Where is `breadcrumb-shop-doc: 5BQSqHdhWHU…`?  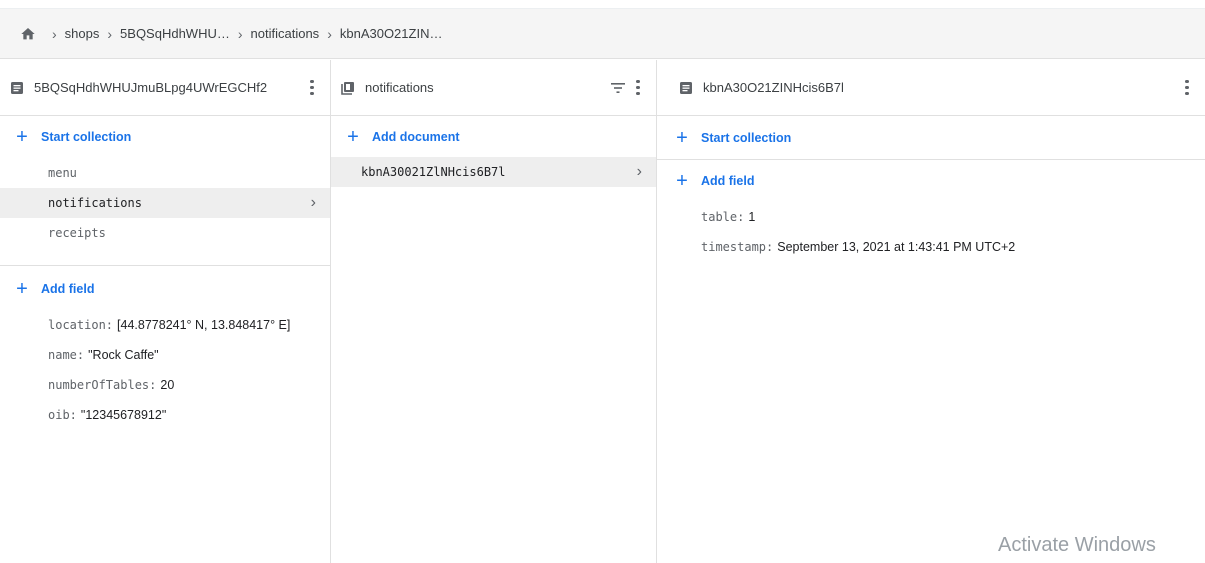 breadcrumb-shop-doc: 5BQSqHdhWHU… is located at coordinates (175, 33).